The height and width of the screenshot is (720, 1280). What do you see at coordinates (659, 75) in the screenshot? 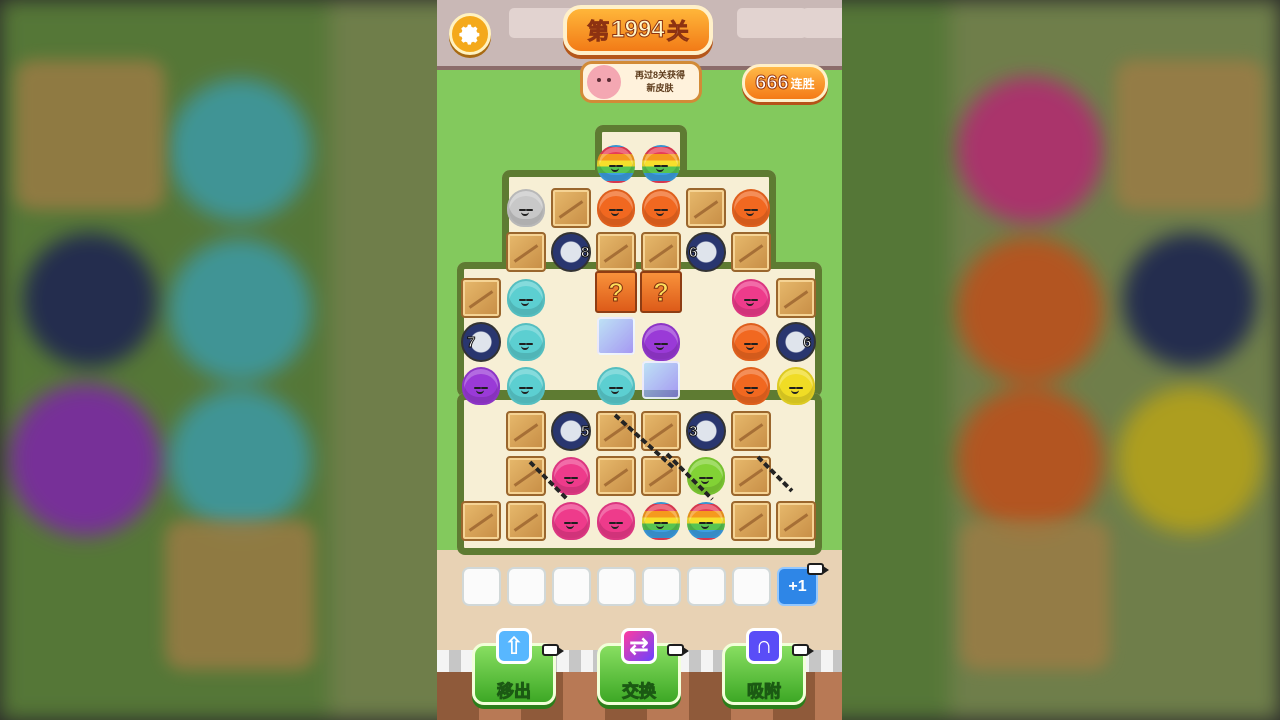
I see `reward-line-1: 再过8关获得` at bounding box center [659, 75].